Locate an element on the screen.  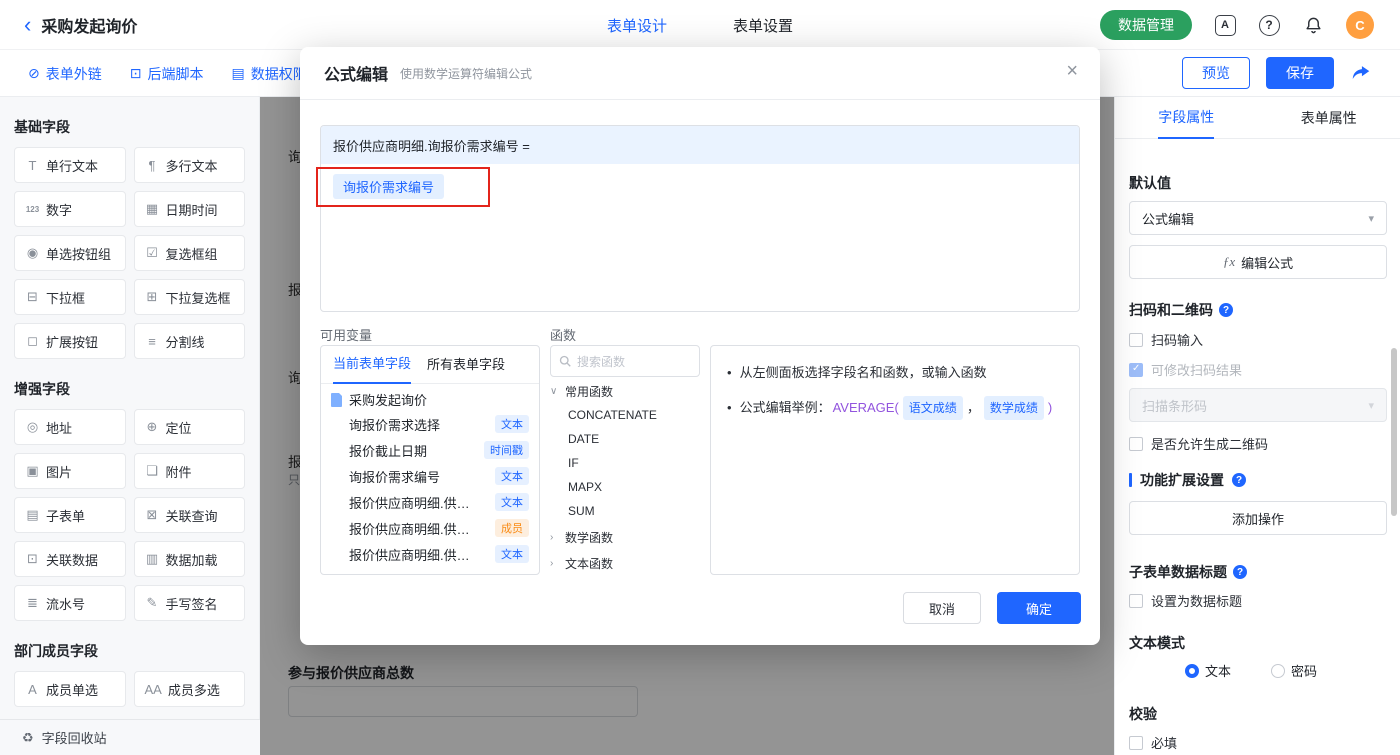
tree-field-row: 报价供应商明细.供应商 成员 is located at coordinates (430, 528).